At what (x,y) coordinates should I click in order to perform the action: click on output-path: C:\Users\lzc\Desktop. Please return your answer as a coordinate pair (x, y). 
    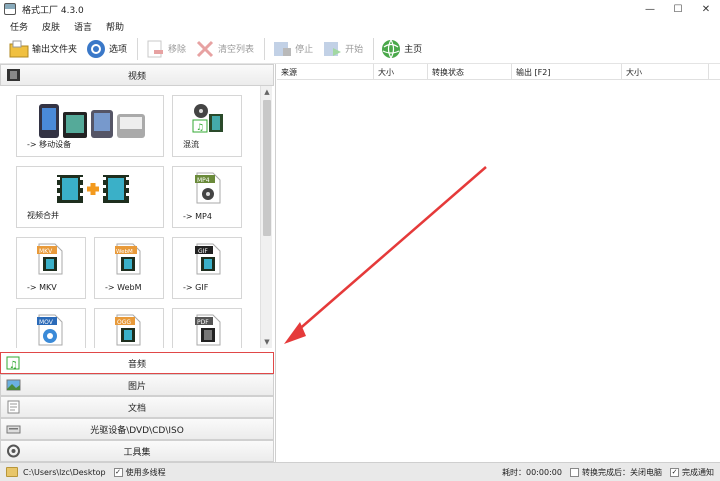
    Looking at the image, I should click on (64, 472).